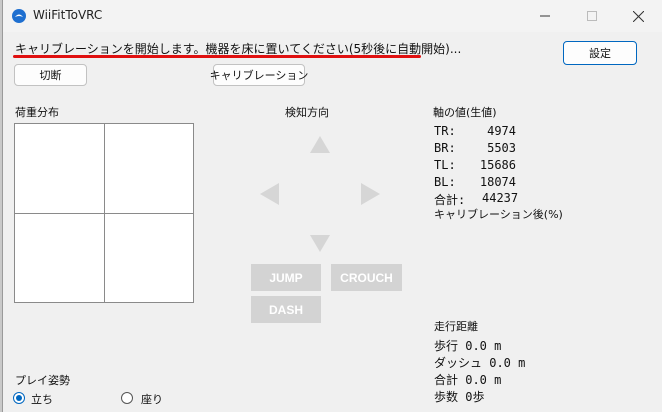  I want to click on axis-value-bl: 18074, so click(497, 182).